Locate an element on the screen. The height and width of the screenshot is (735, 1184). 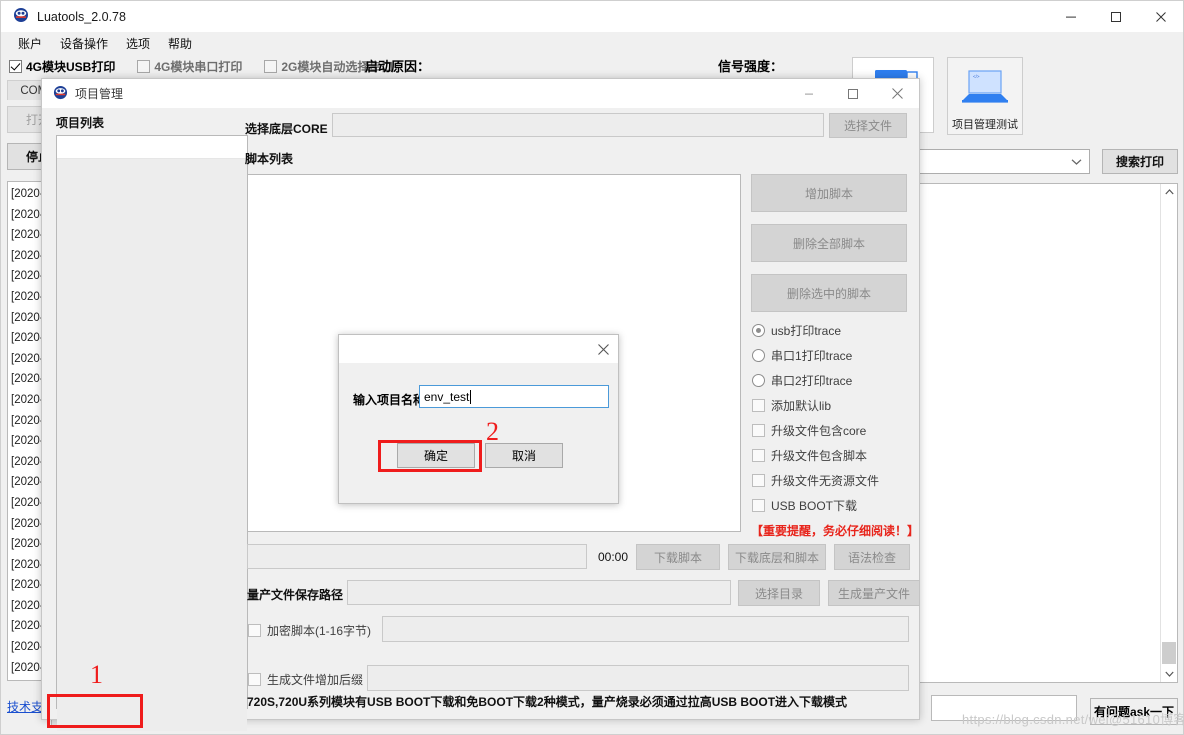
radio-label: usb打印trace is located at coordinates (806, 331).